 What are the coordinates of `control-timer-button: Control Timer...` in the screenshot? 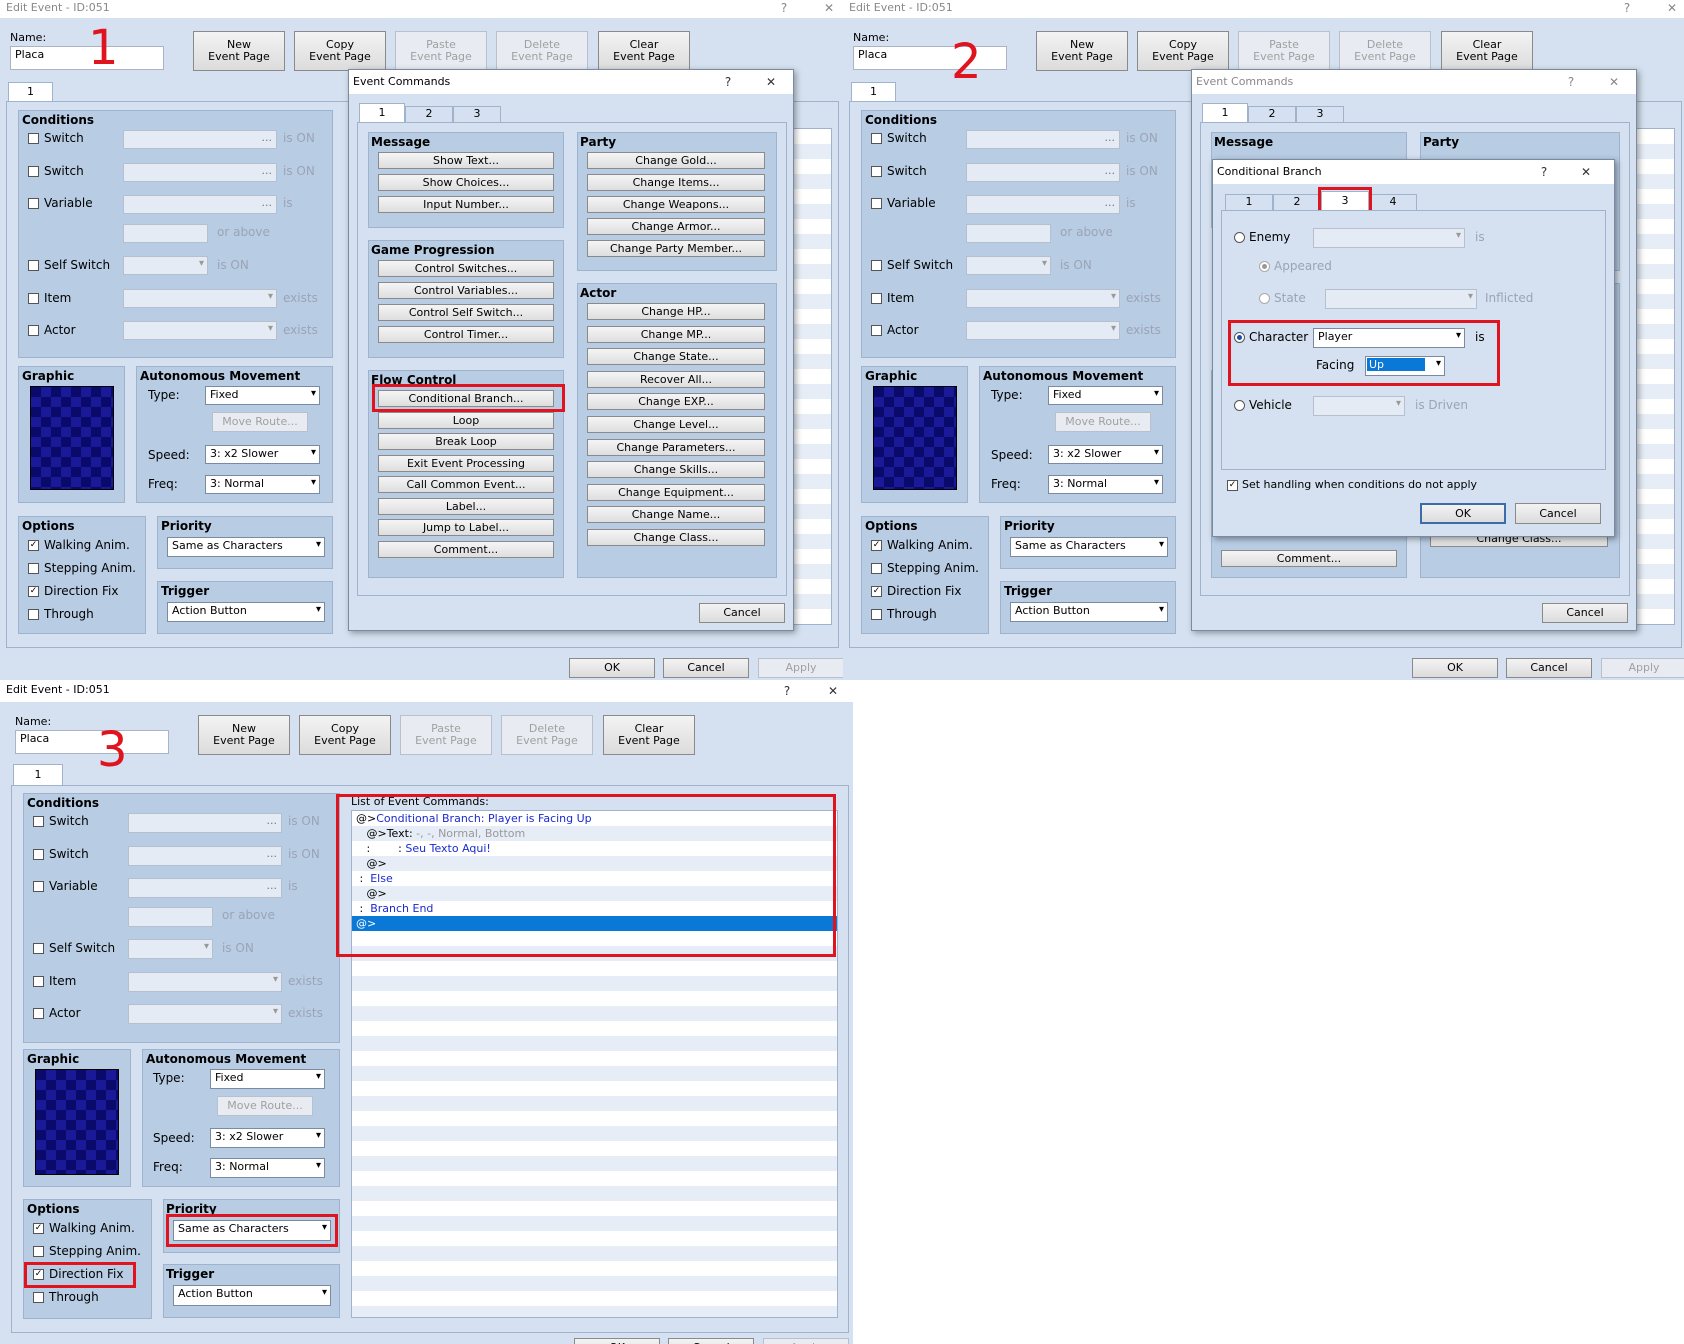 It's located at (466, 334).